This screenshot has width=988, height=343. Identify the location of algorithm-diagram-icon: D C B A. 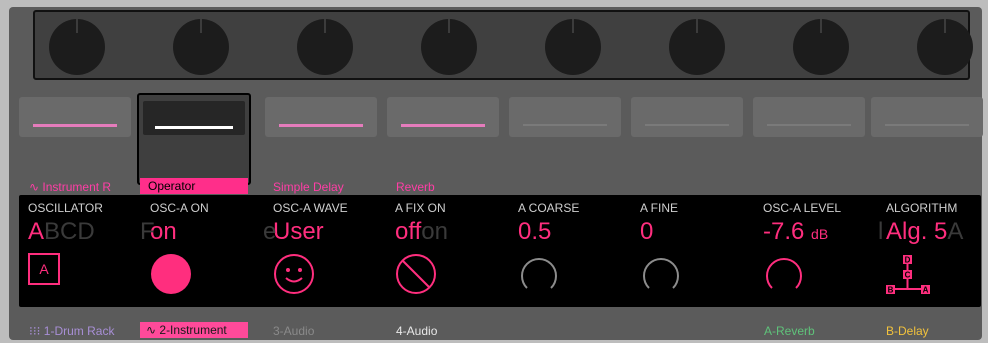
(911, 278).